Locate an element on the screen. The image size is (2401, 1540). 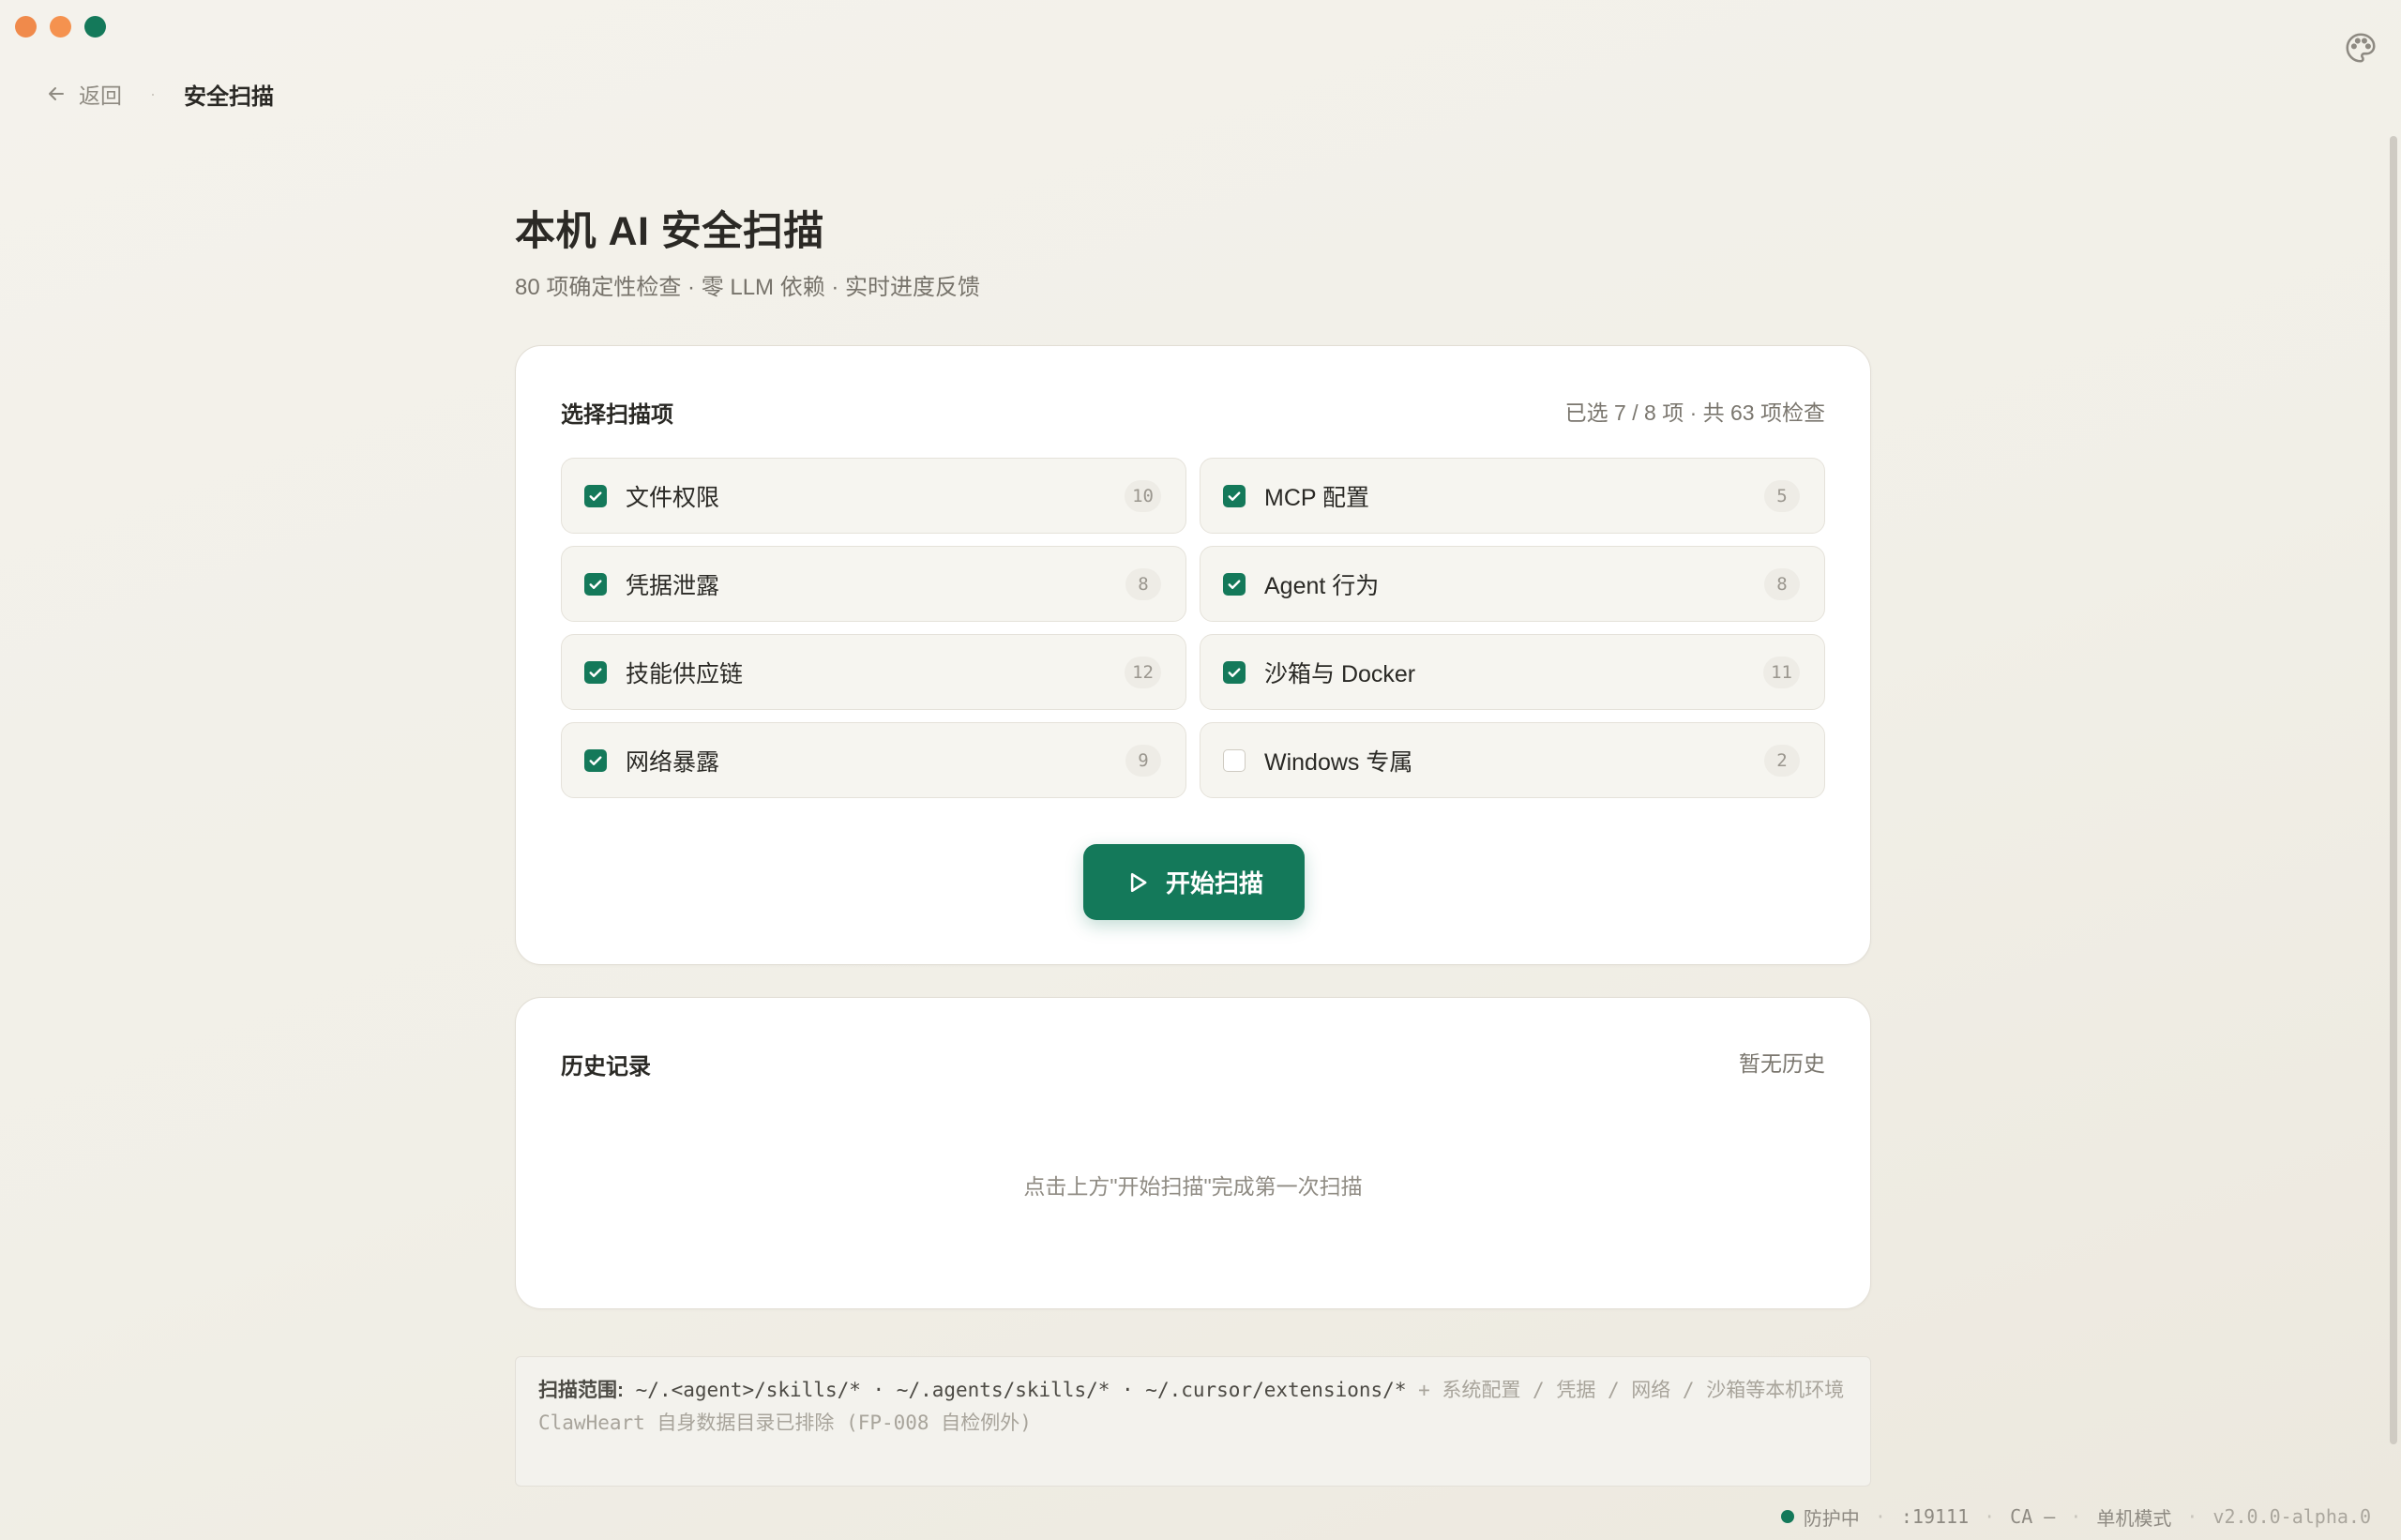
protection-status-dot is located at coordinates (1787, 1516).